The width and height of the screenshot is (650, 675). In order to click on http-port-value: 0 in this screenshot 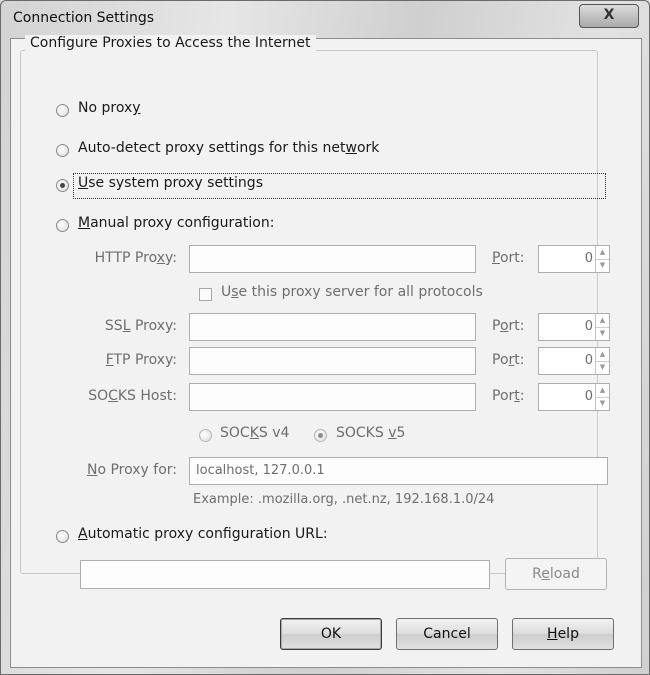, I will do `click(588, 258)`.